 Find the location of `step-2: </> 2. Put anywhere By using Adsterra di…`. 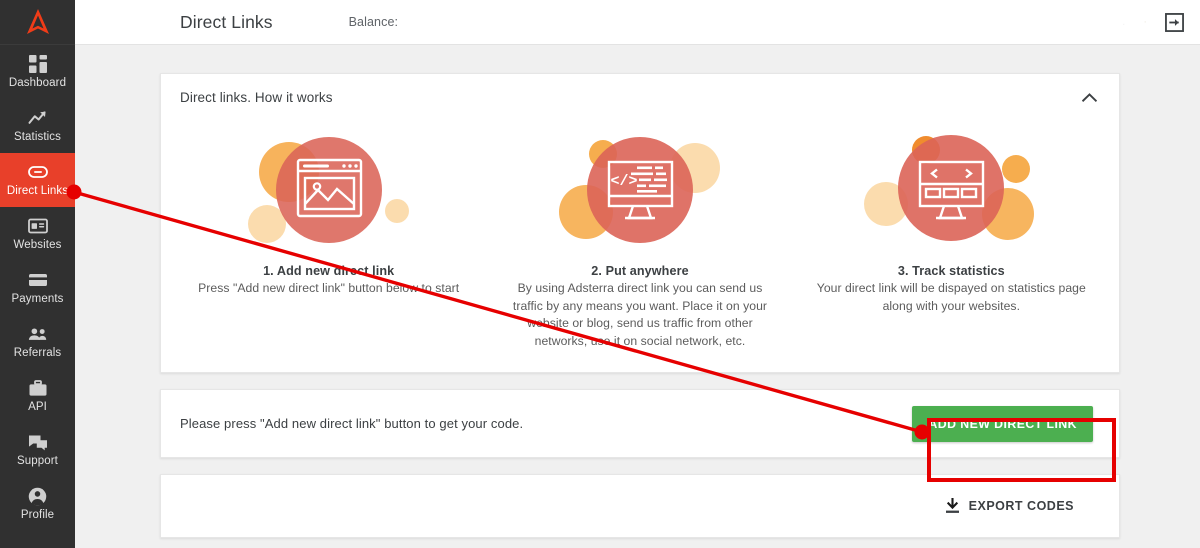

step-2: </> 2. Put anywhere By using Adsterra di… is located at coordinates (639, 238).